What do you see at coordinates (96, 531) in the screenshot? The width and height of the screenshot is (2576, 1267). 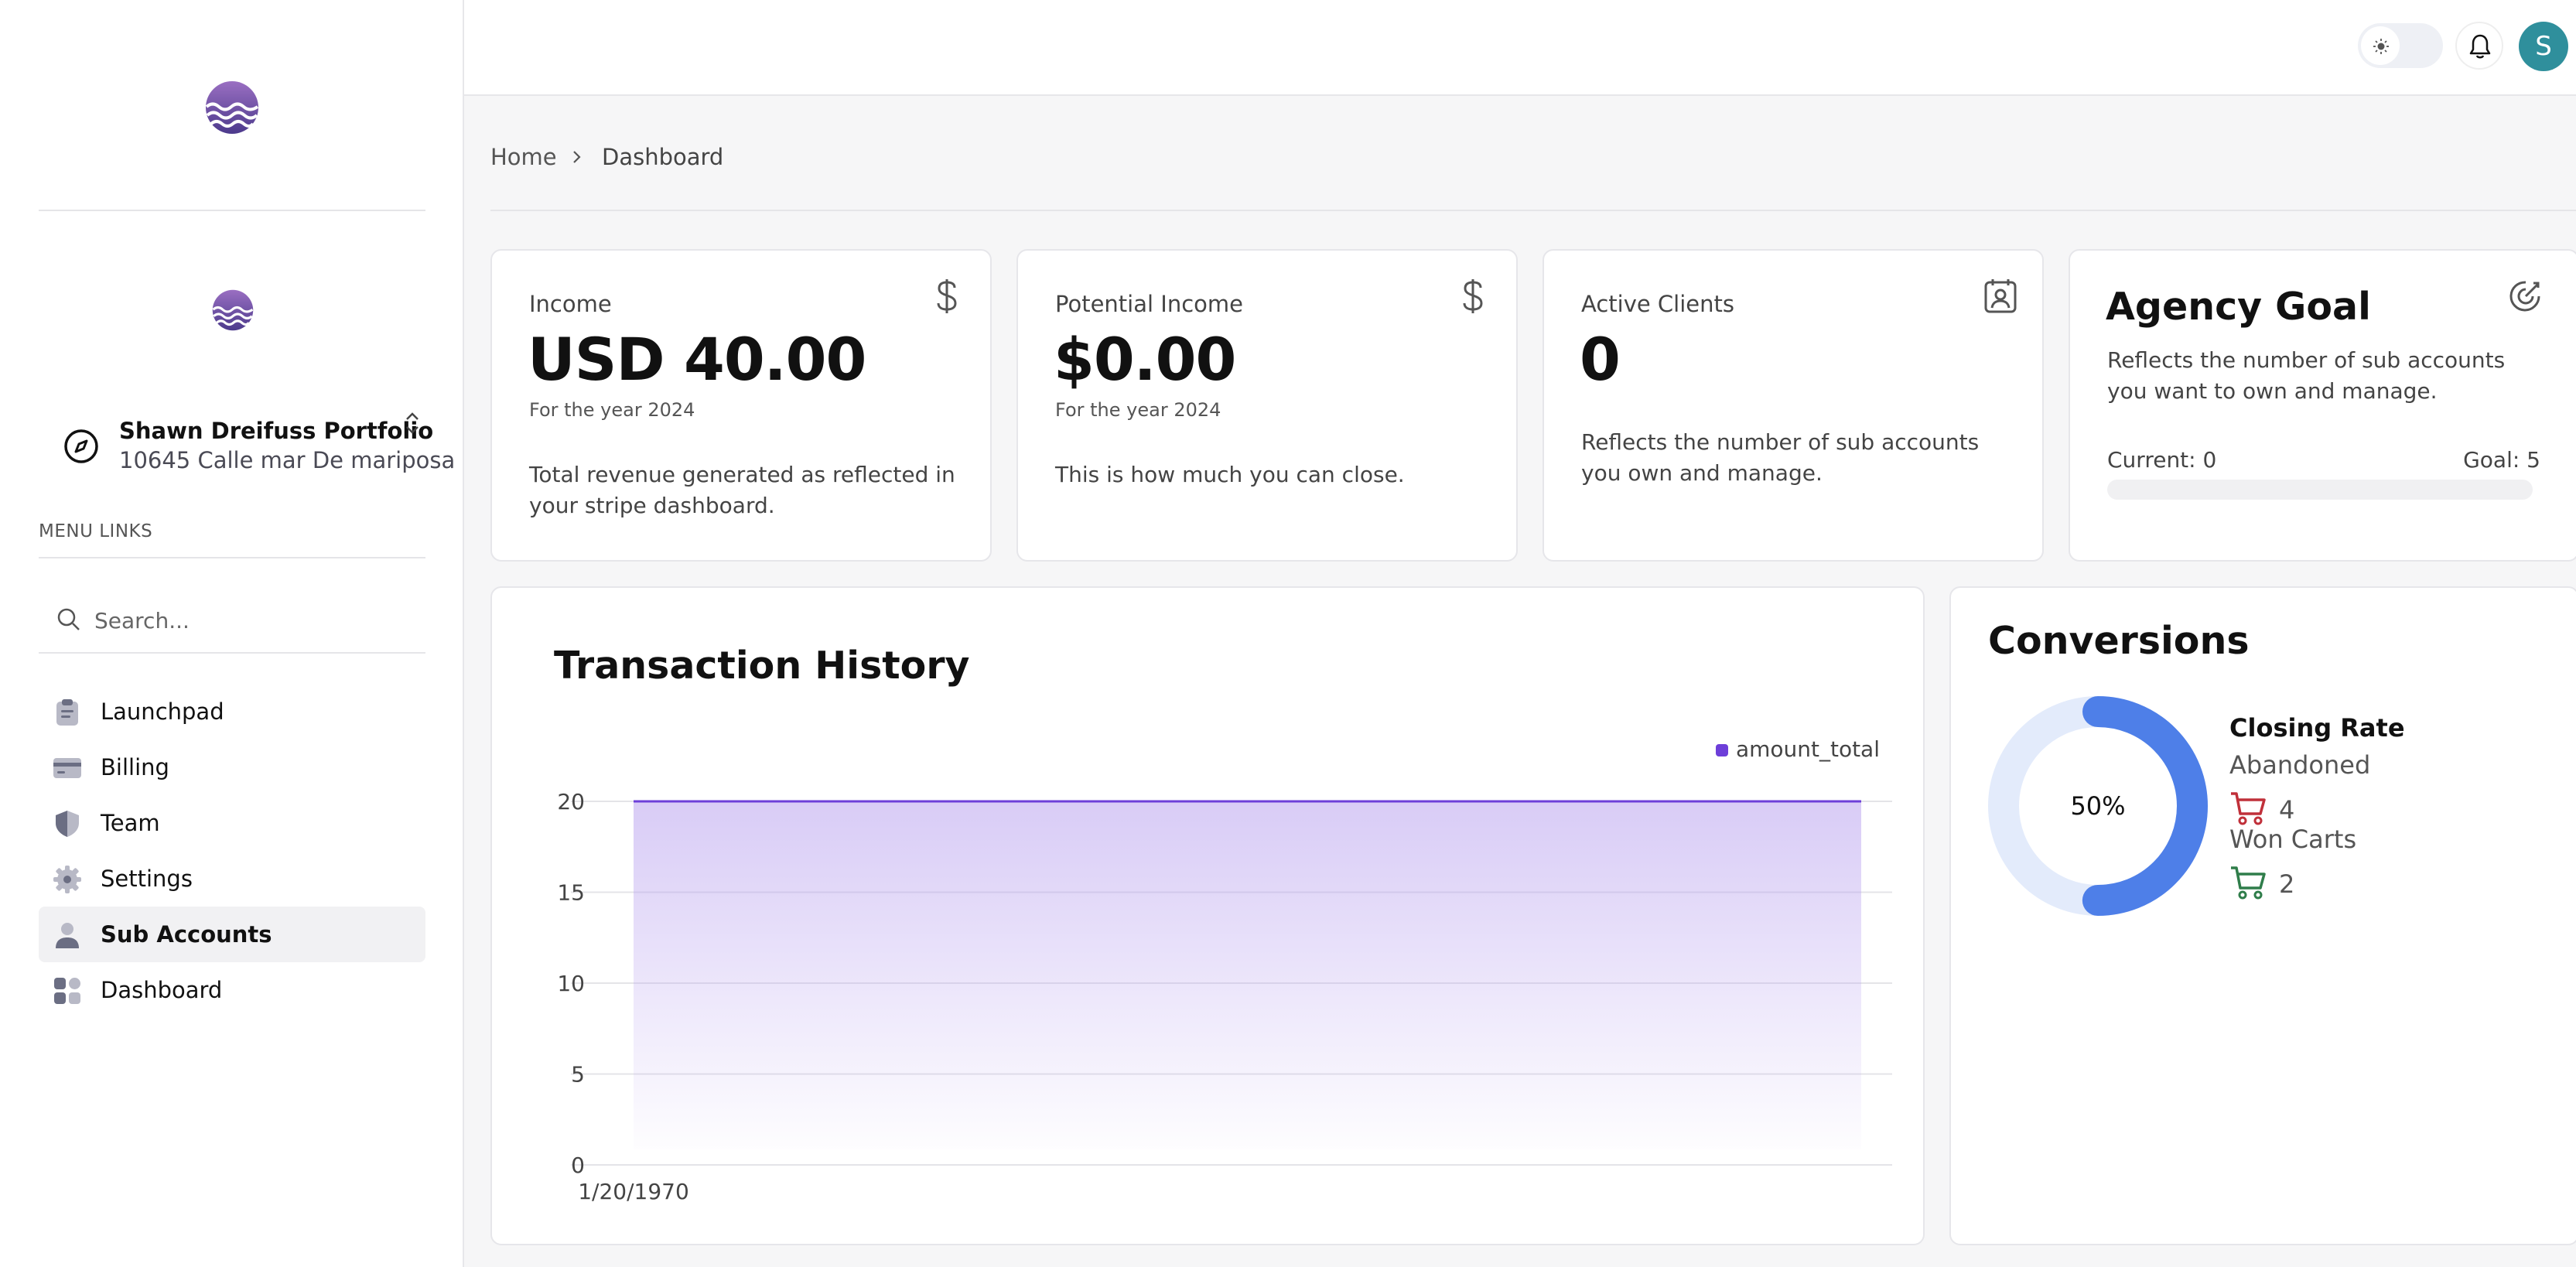 I see `menu-heading: MENU LINKS` at bounding box center [96, 531].